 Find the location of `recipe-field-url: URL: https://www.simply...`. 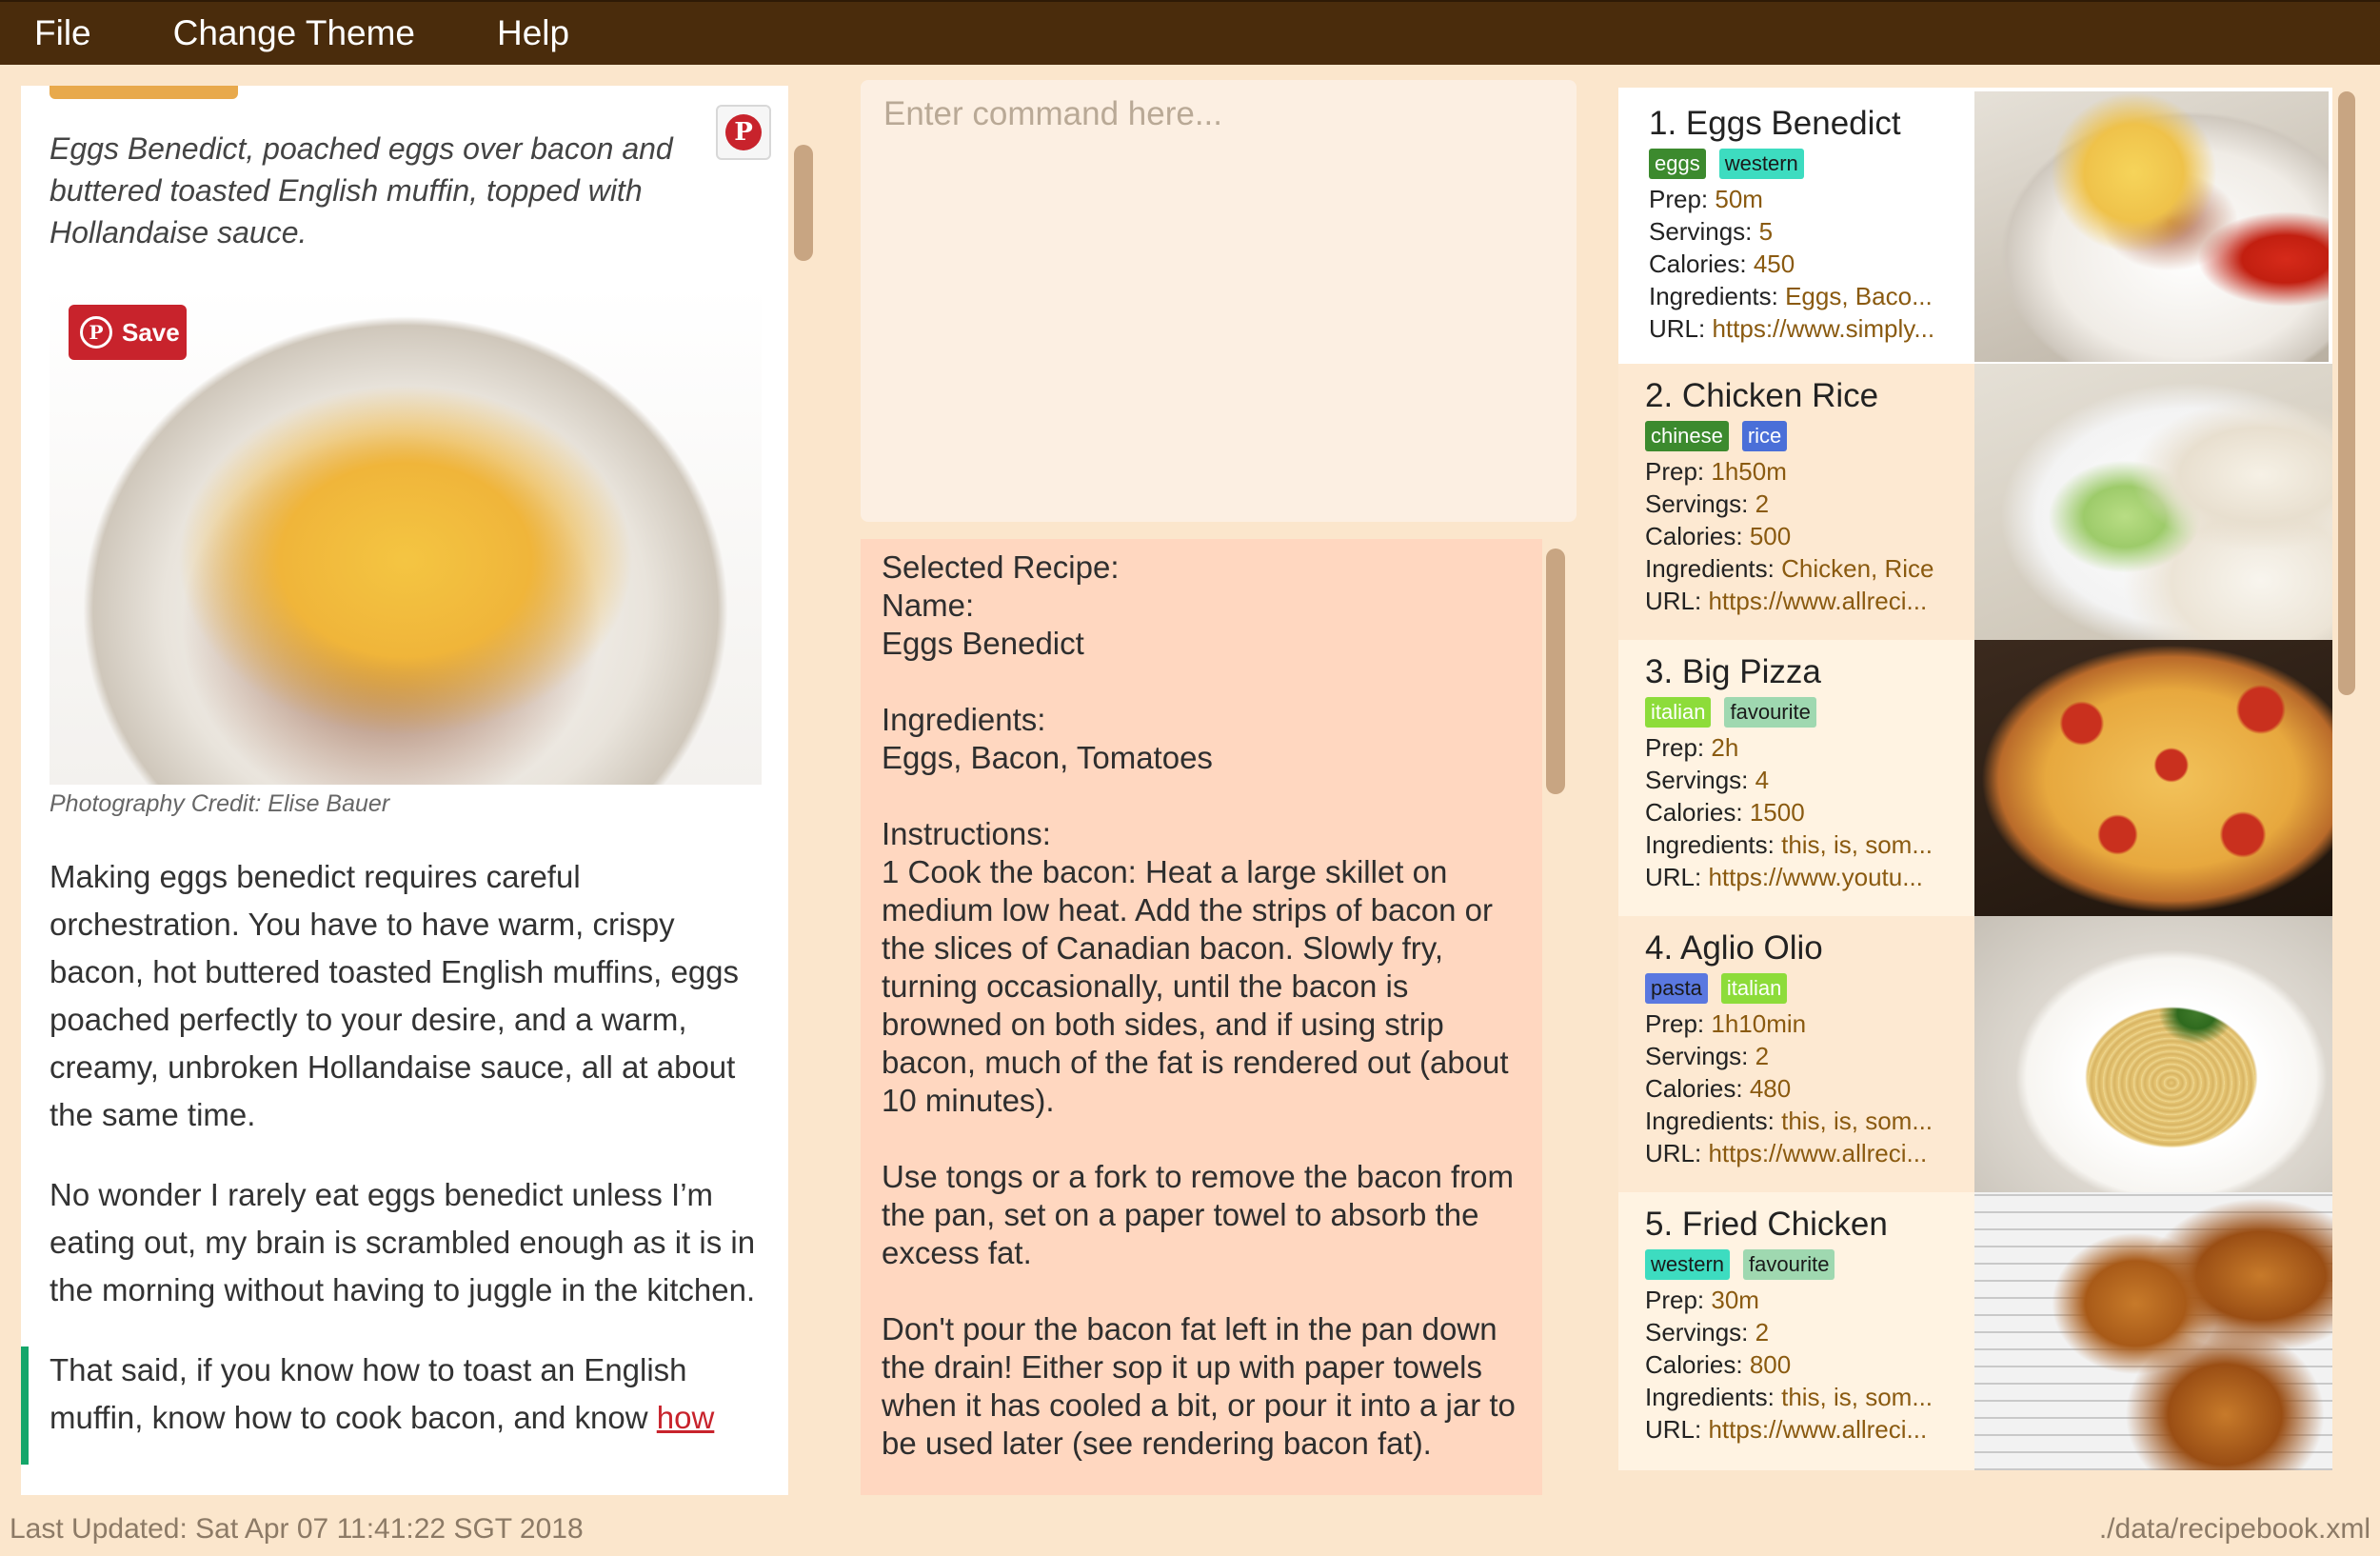

recipe-field-url: URL: https://www.simply... is located at coordinates (1811, 328).